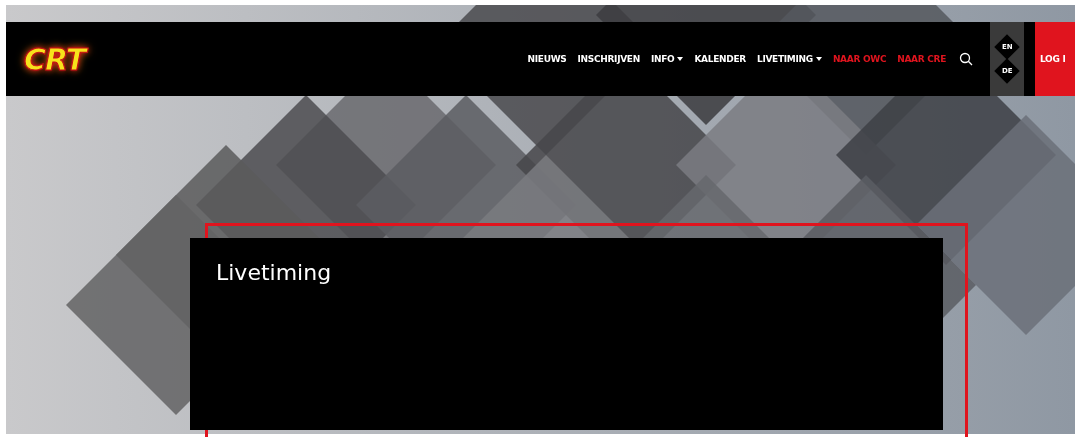  What do you see at coordinates (547, 59) in the screenshot?
I see `nav-link: NIEUWS` at bounding box center [547, 59].